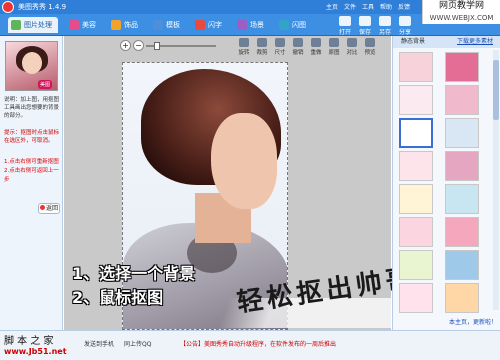 The height and width of the screenshot is (360, 500). I want to click on brand-badge: 美图, so click(45, 84).